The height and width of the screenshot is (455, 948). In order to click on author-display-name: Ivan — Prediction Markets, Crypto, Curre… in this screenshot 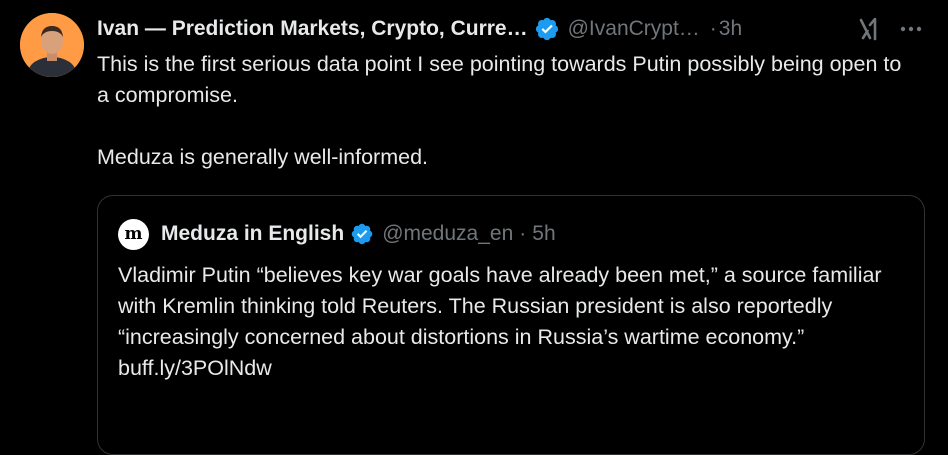, I will do `click(312, 29)`.